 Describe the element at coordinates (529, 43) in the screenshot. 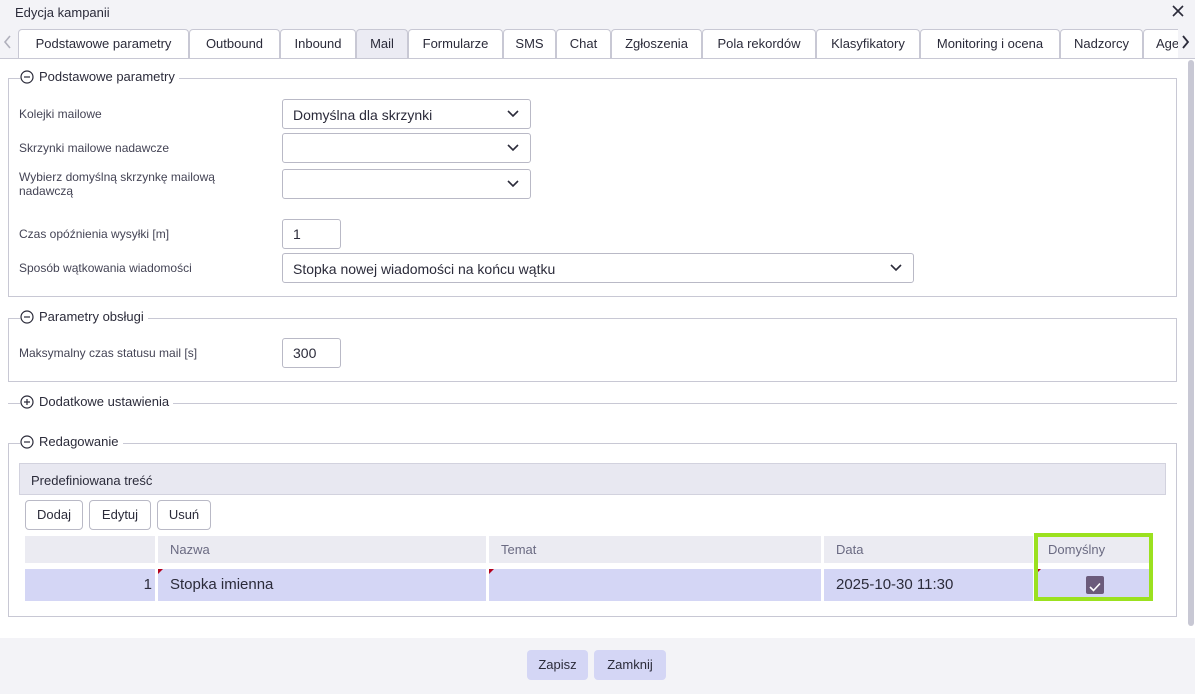

I see `tab-sms: SMS` at that location.